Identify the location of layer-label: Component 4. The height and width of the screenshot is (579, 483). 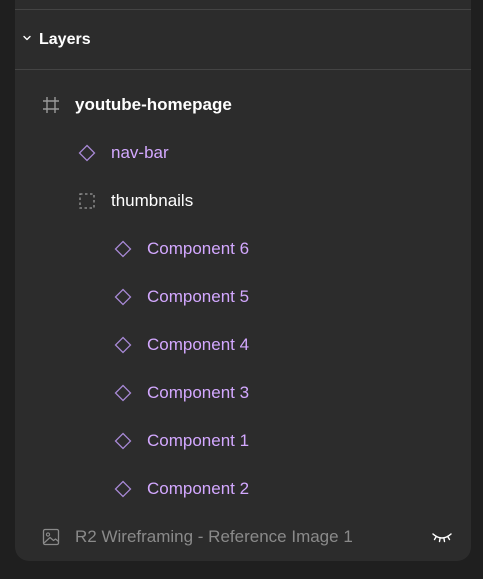
(198, 344).